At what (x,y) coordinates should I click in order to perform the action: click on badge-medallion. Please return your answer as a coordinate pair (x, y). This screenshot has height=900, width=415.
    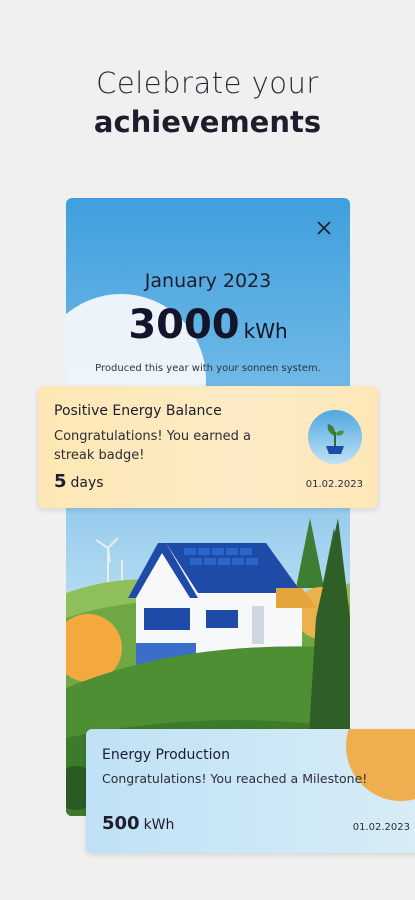
    Looking at the image, I should click on (335, 437).